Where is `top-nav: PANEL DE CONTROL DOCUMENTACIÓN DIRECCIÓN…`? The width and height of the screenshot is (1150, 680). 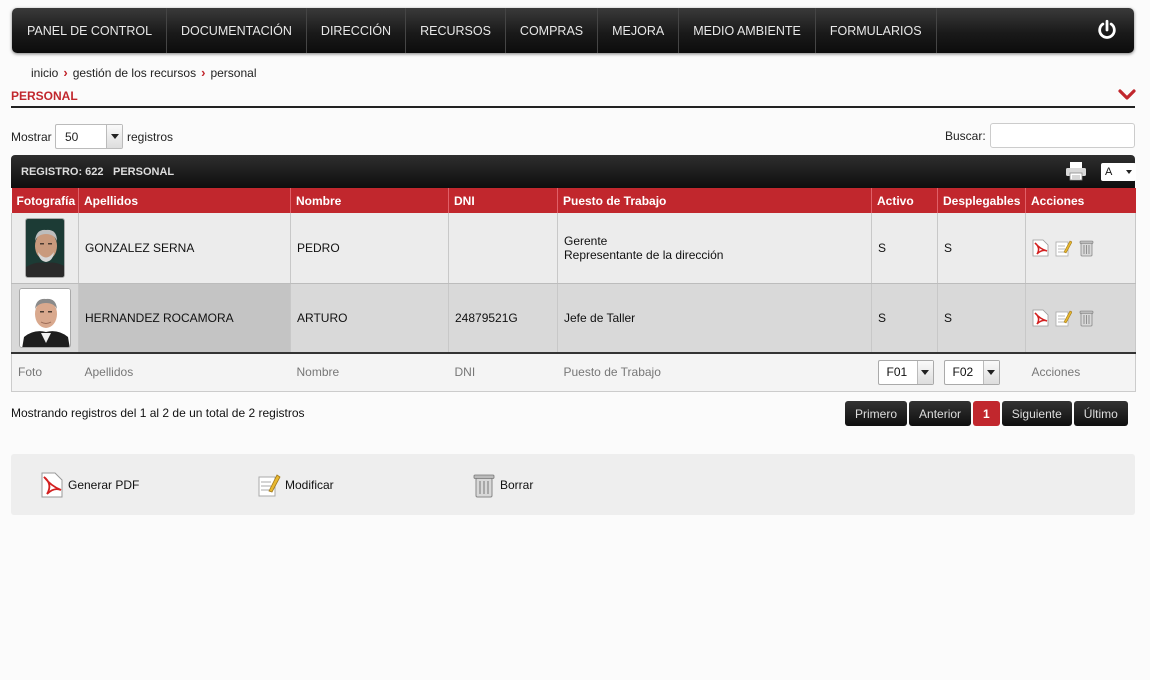 top-nav: PANEL DE CONTROL DOCUMENTACIÓN DIRECCIÓN… is located at coordinates (573, 30).